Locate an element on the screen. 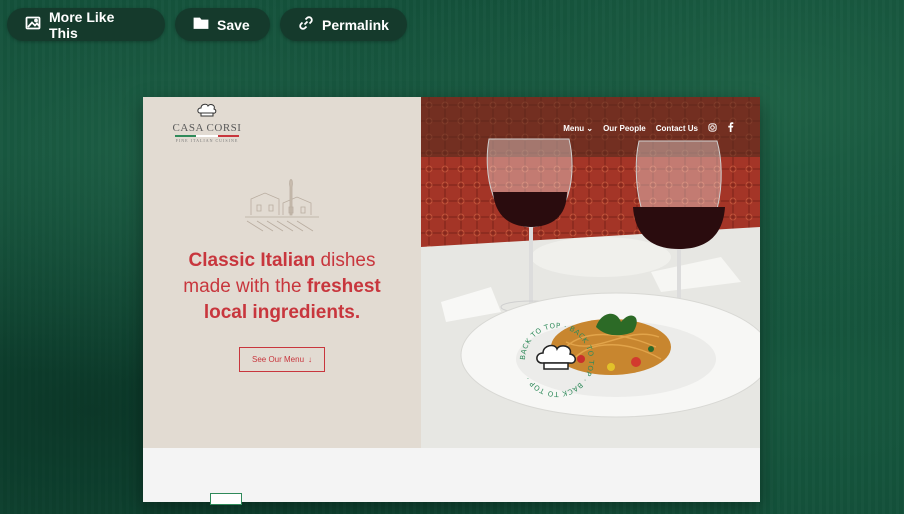  logo-tagline: FINE ITALIAN CUISINE is located at coordinates (207, 140).